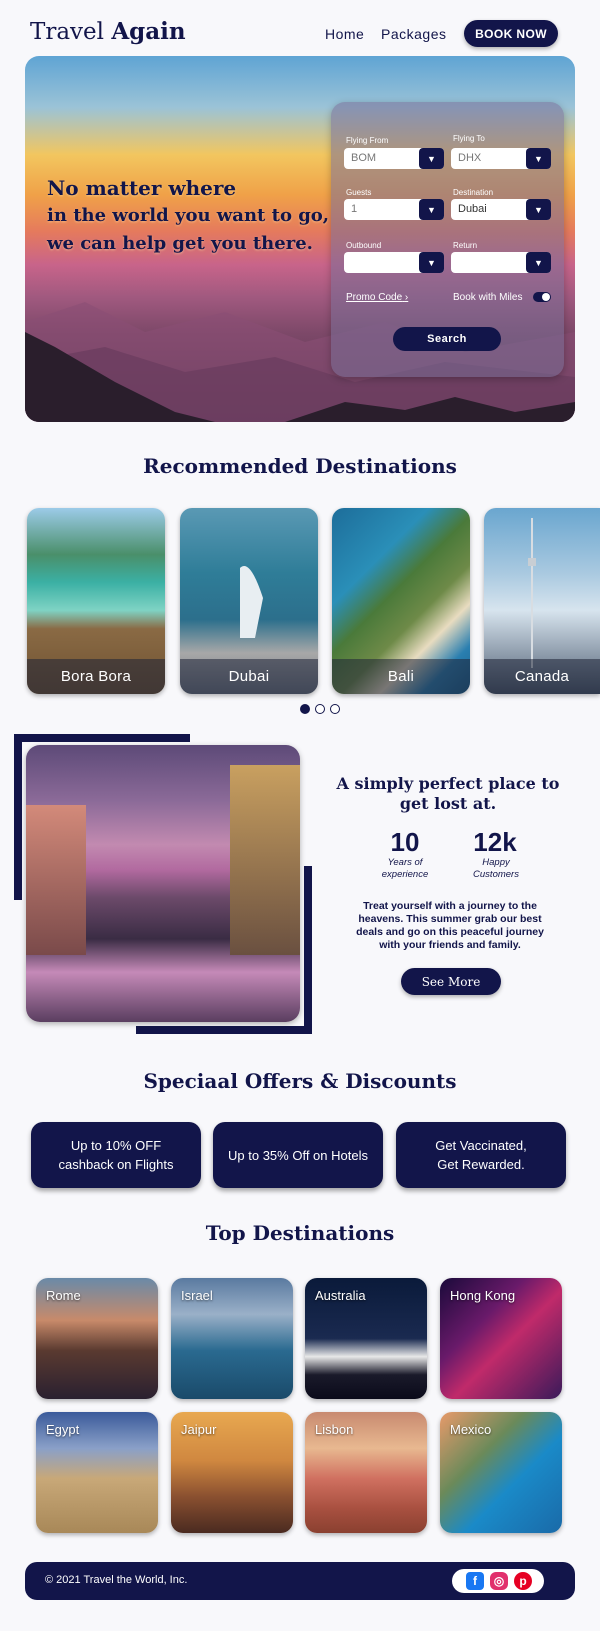 This screenshot has width=600, height=1631. I want to click on logo: Travel Again, so click(108, 31).